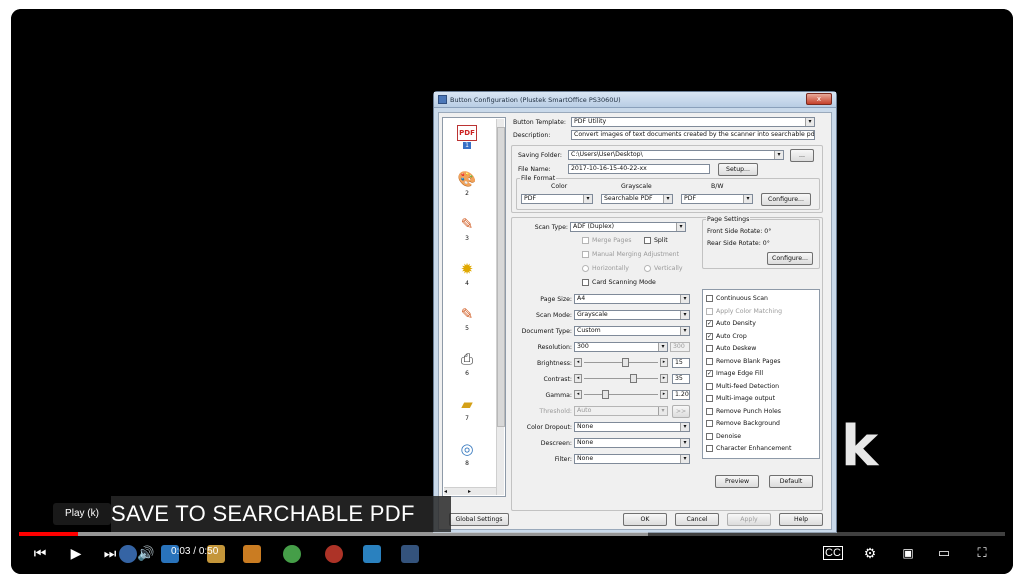 The height and width of the screenshot is (583, 1024). Describe the element at coordinates (632, 315) in the screenshot. I see `scan-mode-select: Grayscale` at that location.